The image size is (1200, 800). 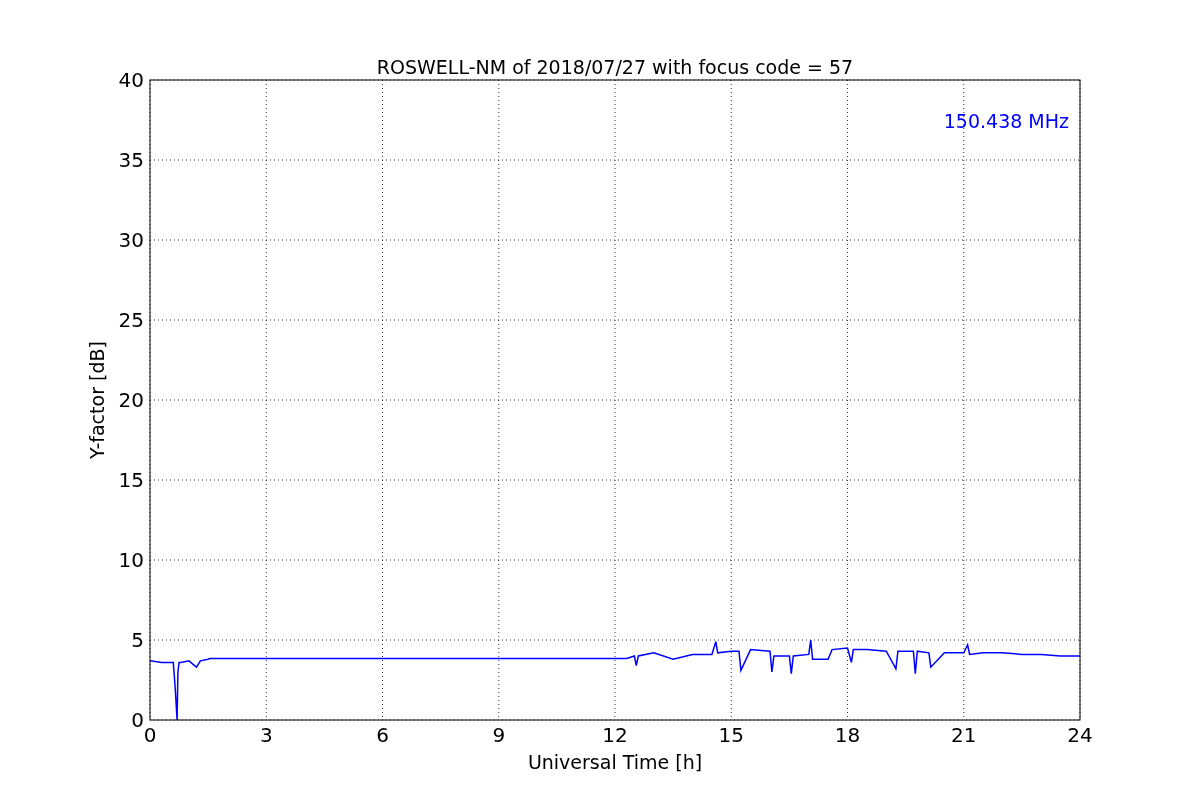 What do you see at coordinates (131, 160) in the screenshot?
I see `y-tick-label: 35` at bounding box center [131, 160].